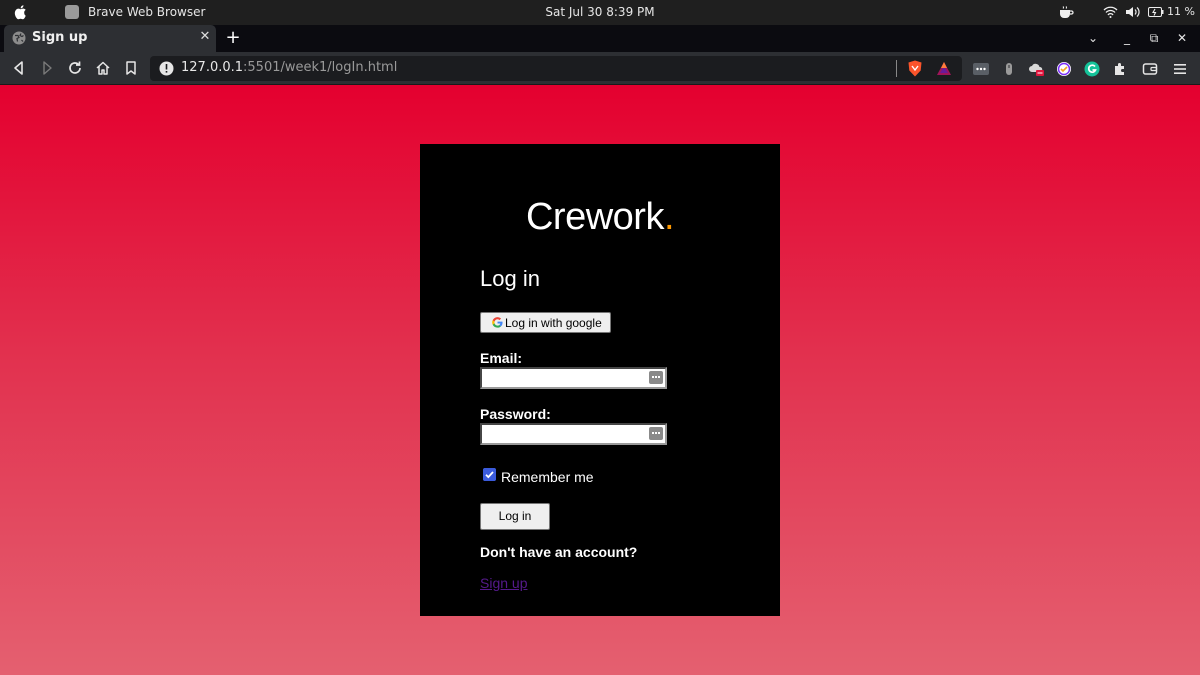  What do you see at coordinates (47, 68) in the screenshot?
I see `forward-icon` at bounding box center [47, 68].